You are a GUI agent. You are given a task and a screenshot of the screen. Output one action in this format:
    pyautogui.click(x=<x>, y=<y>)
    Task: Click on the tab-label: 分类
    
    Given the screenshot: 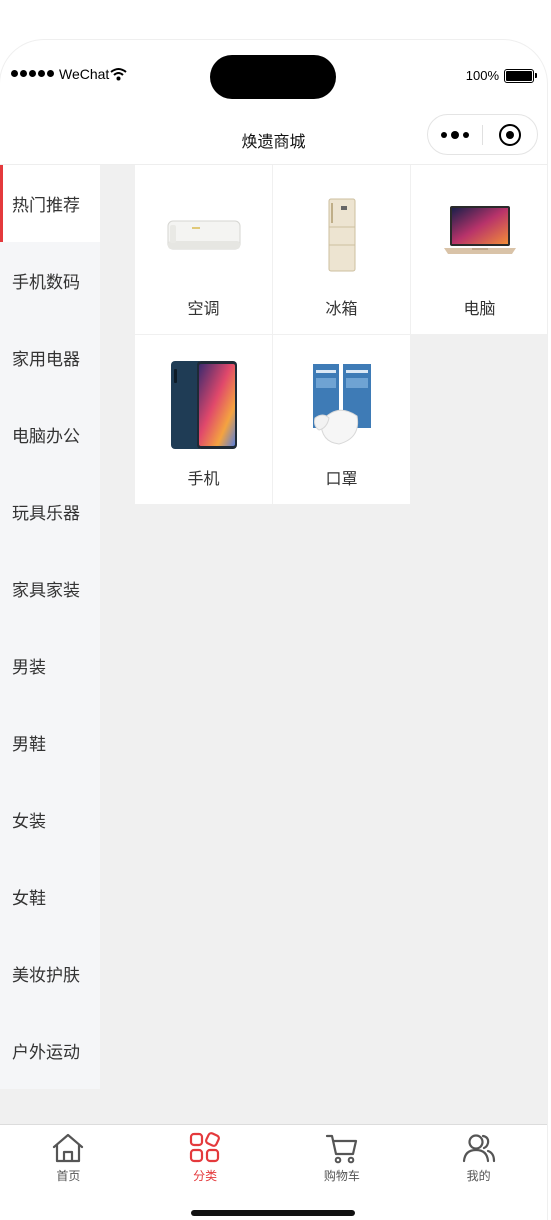 What is the action you would take?
    pyautogui.click(x=205, y=1176)
    